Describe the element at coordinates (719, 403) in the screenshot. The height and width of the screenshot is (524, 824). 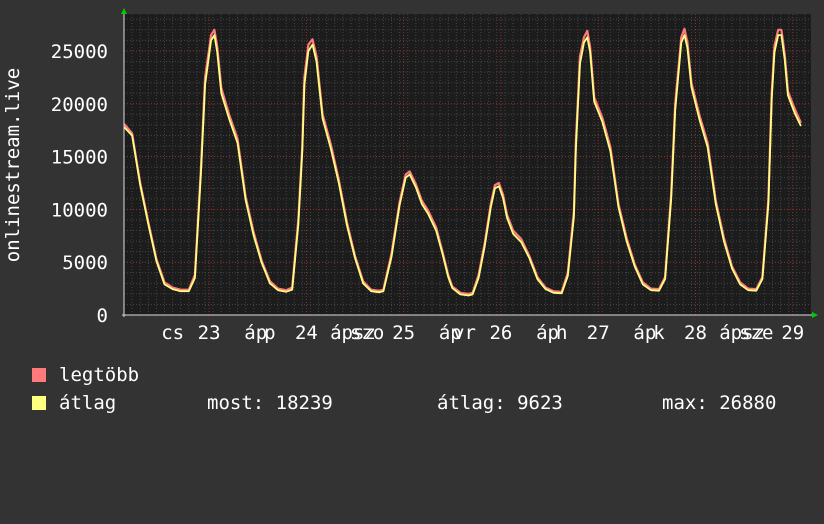
I see `stat-maximum: max: 26880` at that location.